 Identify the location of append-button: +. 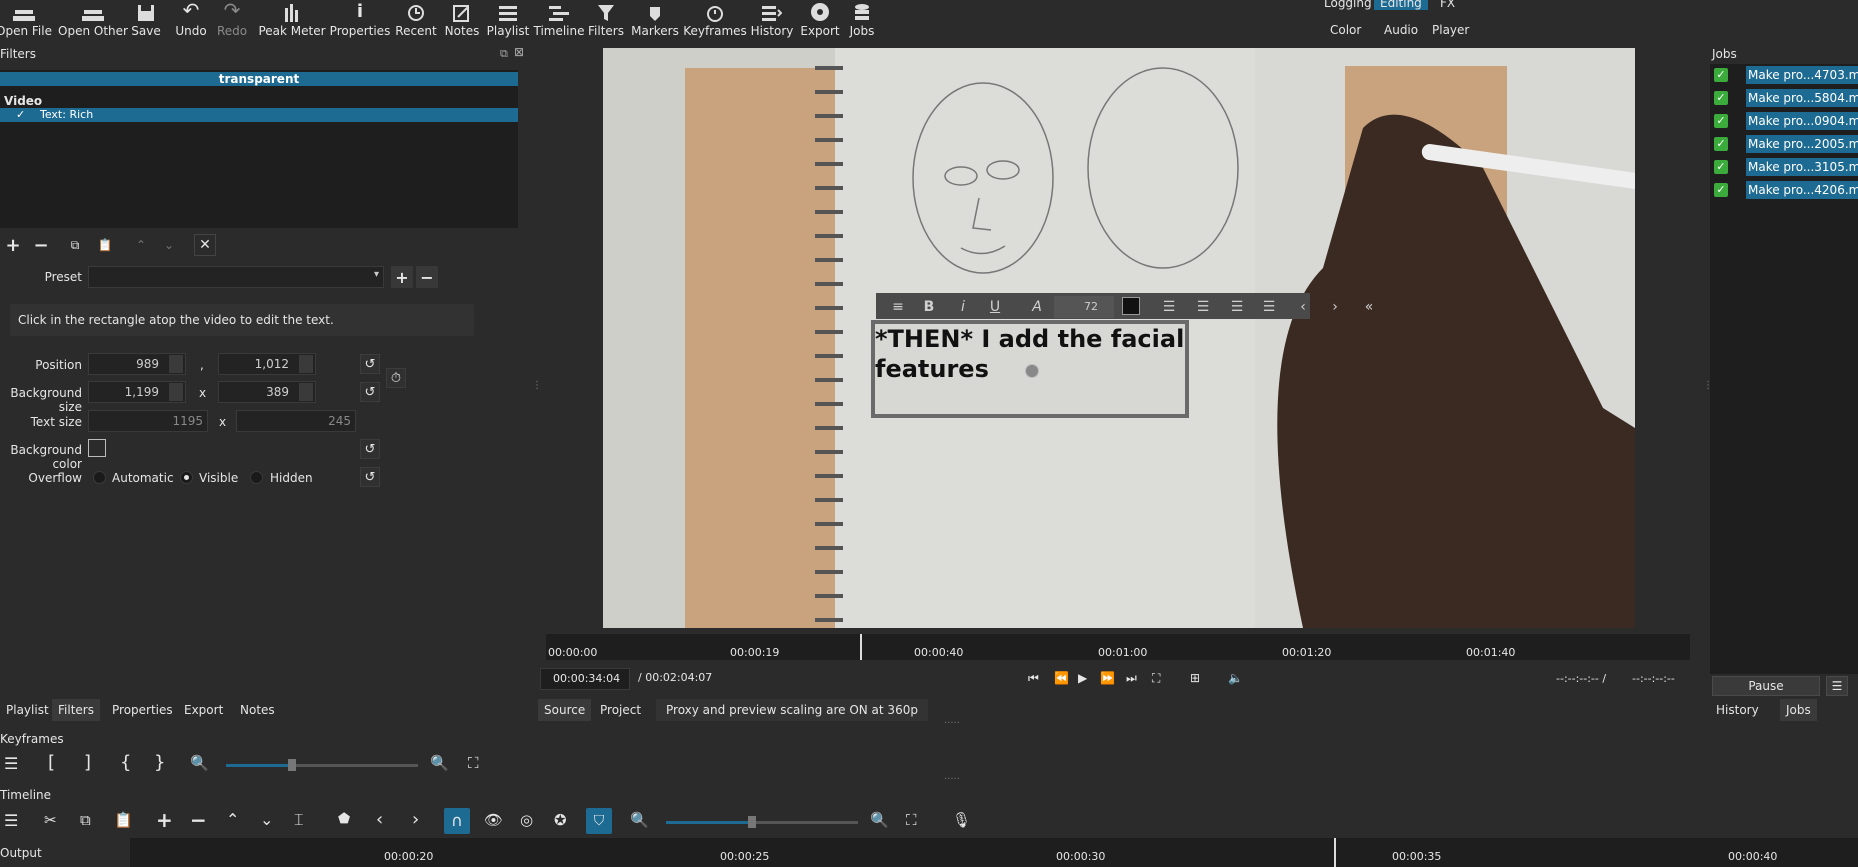
(164, 820).